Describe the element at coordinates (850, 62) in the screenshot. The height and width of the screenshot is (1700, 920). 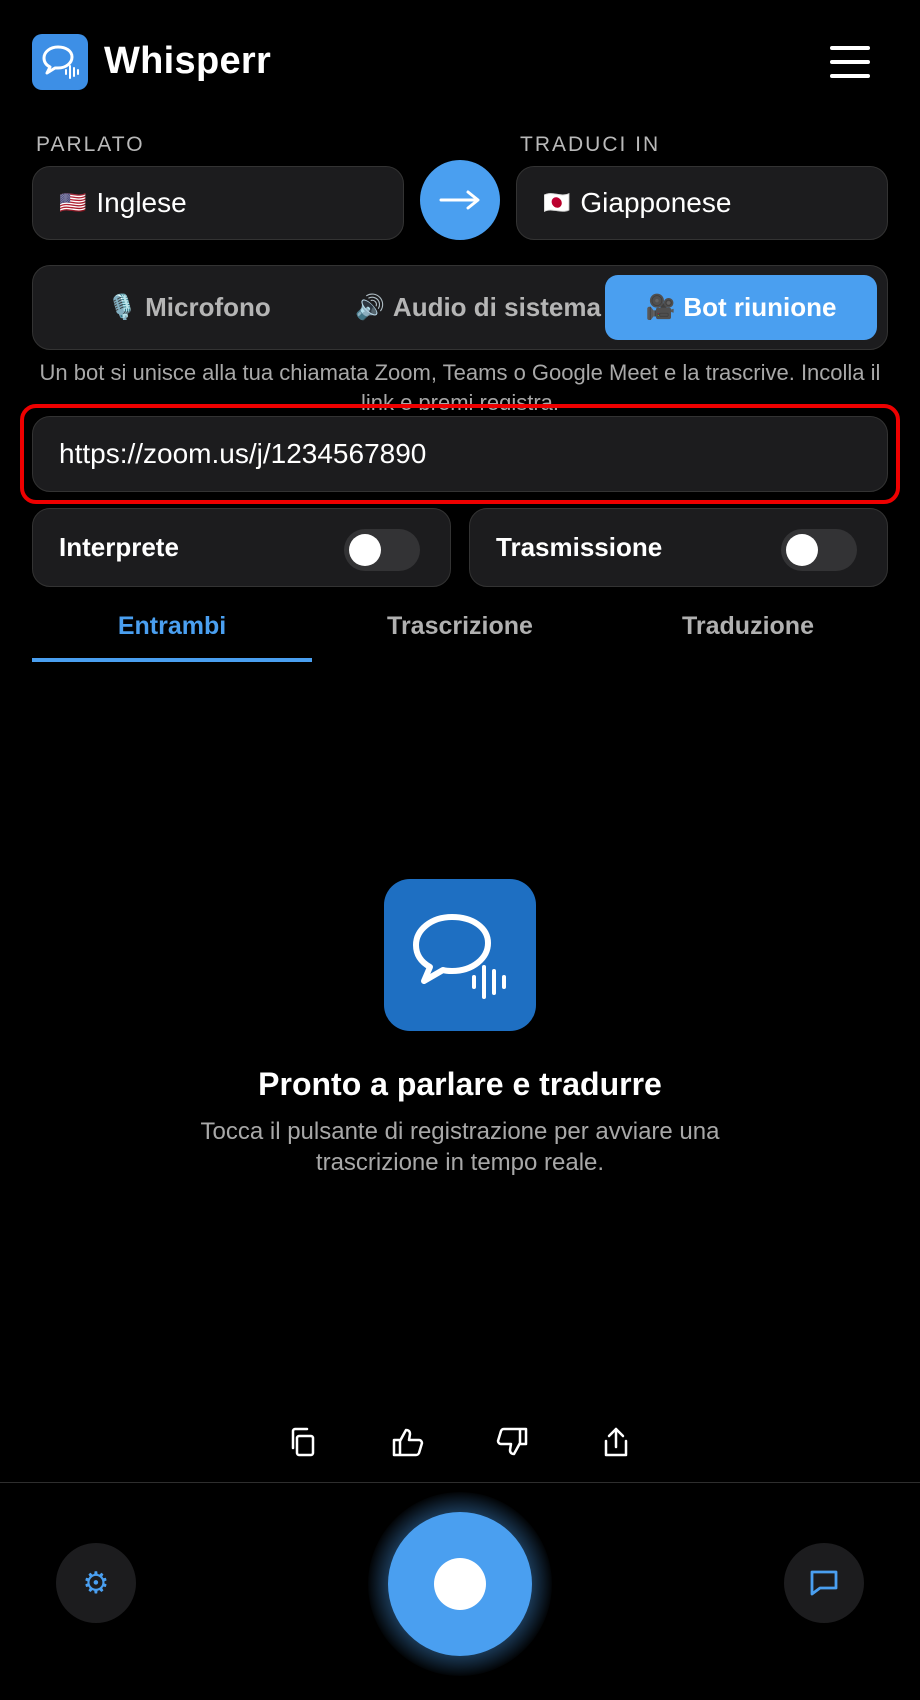
I see `hamburger-menu-icon` at that location.